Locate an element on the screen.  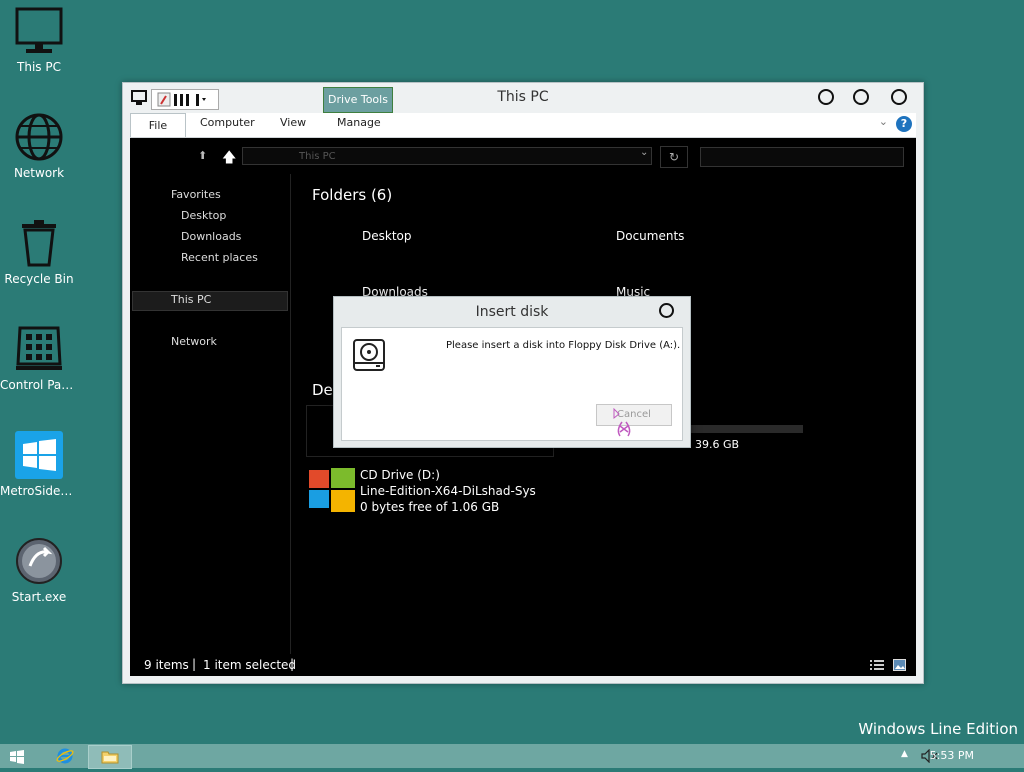
folder-documents: Documents is located at coordinates (650, 236).